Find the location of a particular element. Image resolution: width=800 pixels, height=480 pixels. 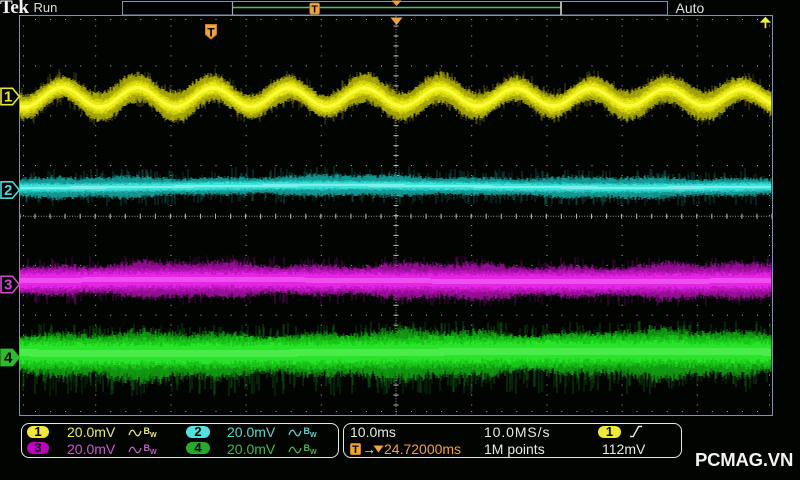

svg-text: 2 is located at coordinates (8, 190).